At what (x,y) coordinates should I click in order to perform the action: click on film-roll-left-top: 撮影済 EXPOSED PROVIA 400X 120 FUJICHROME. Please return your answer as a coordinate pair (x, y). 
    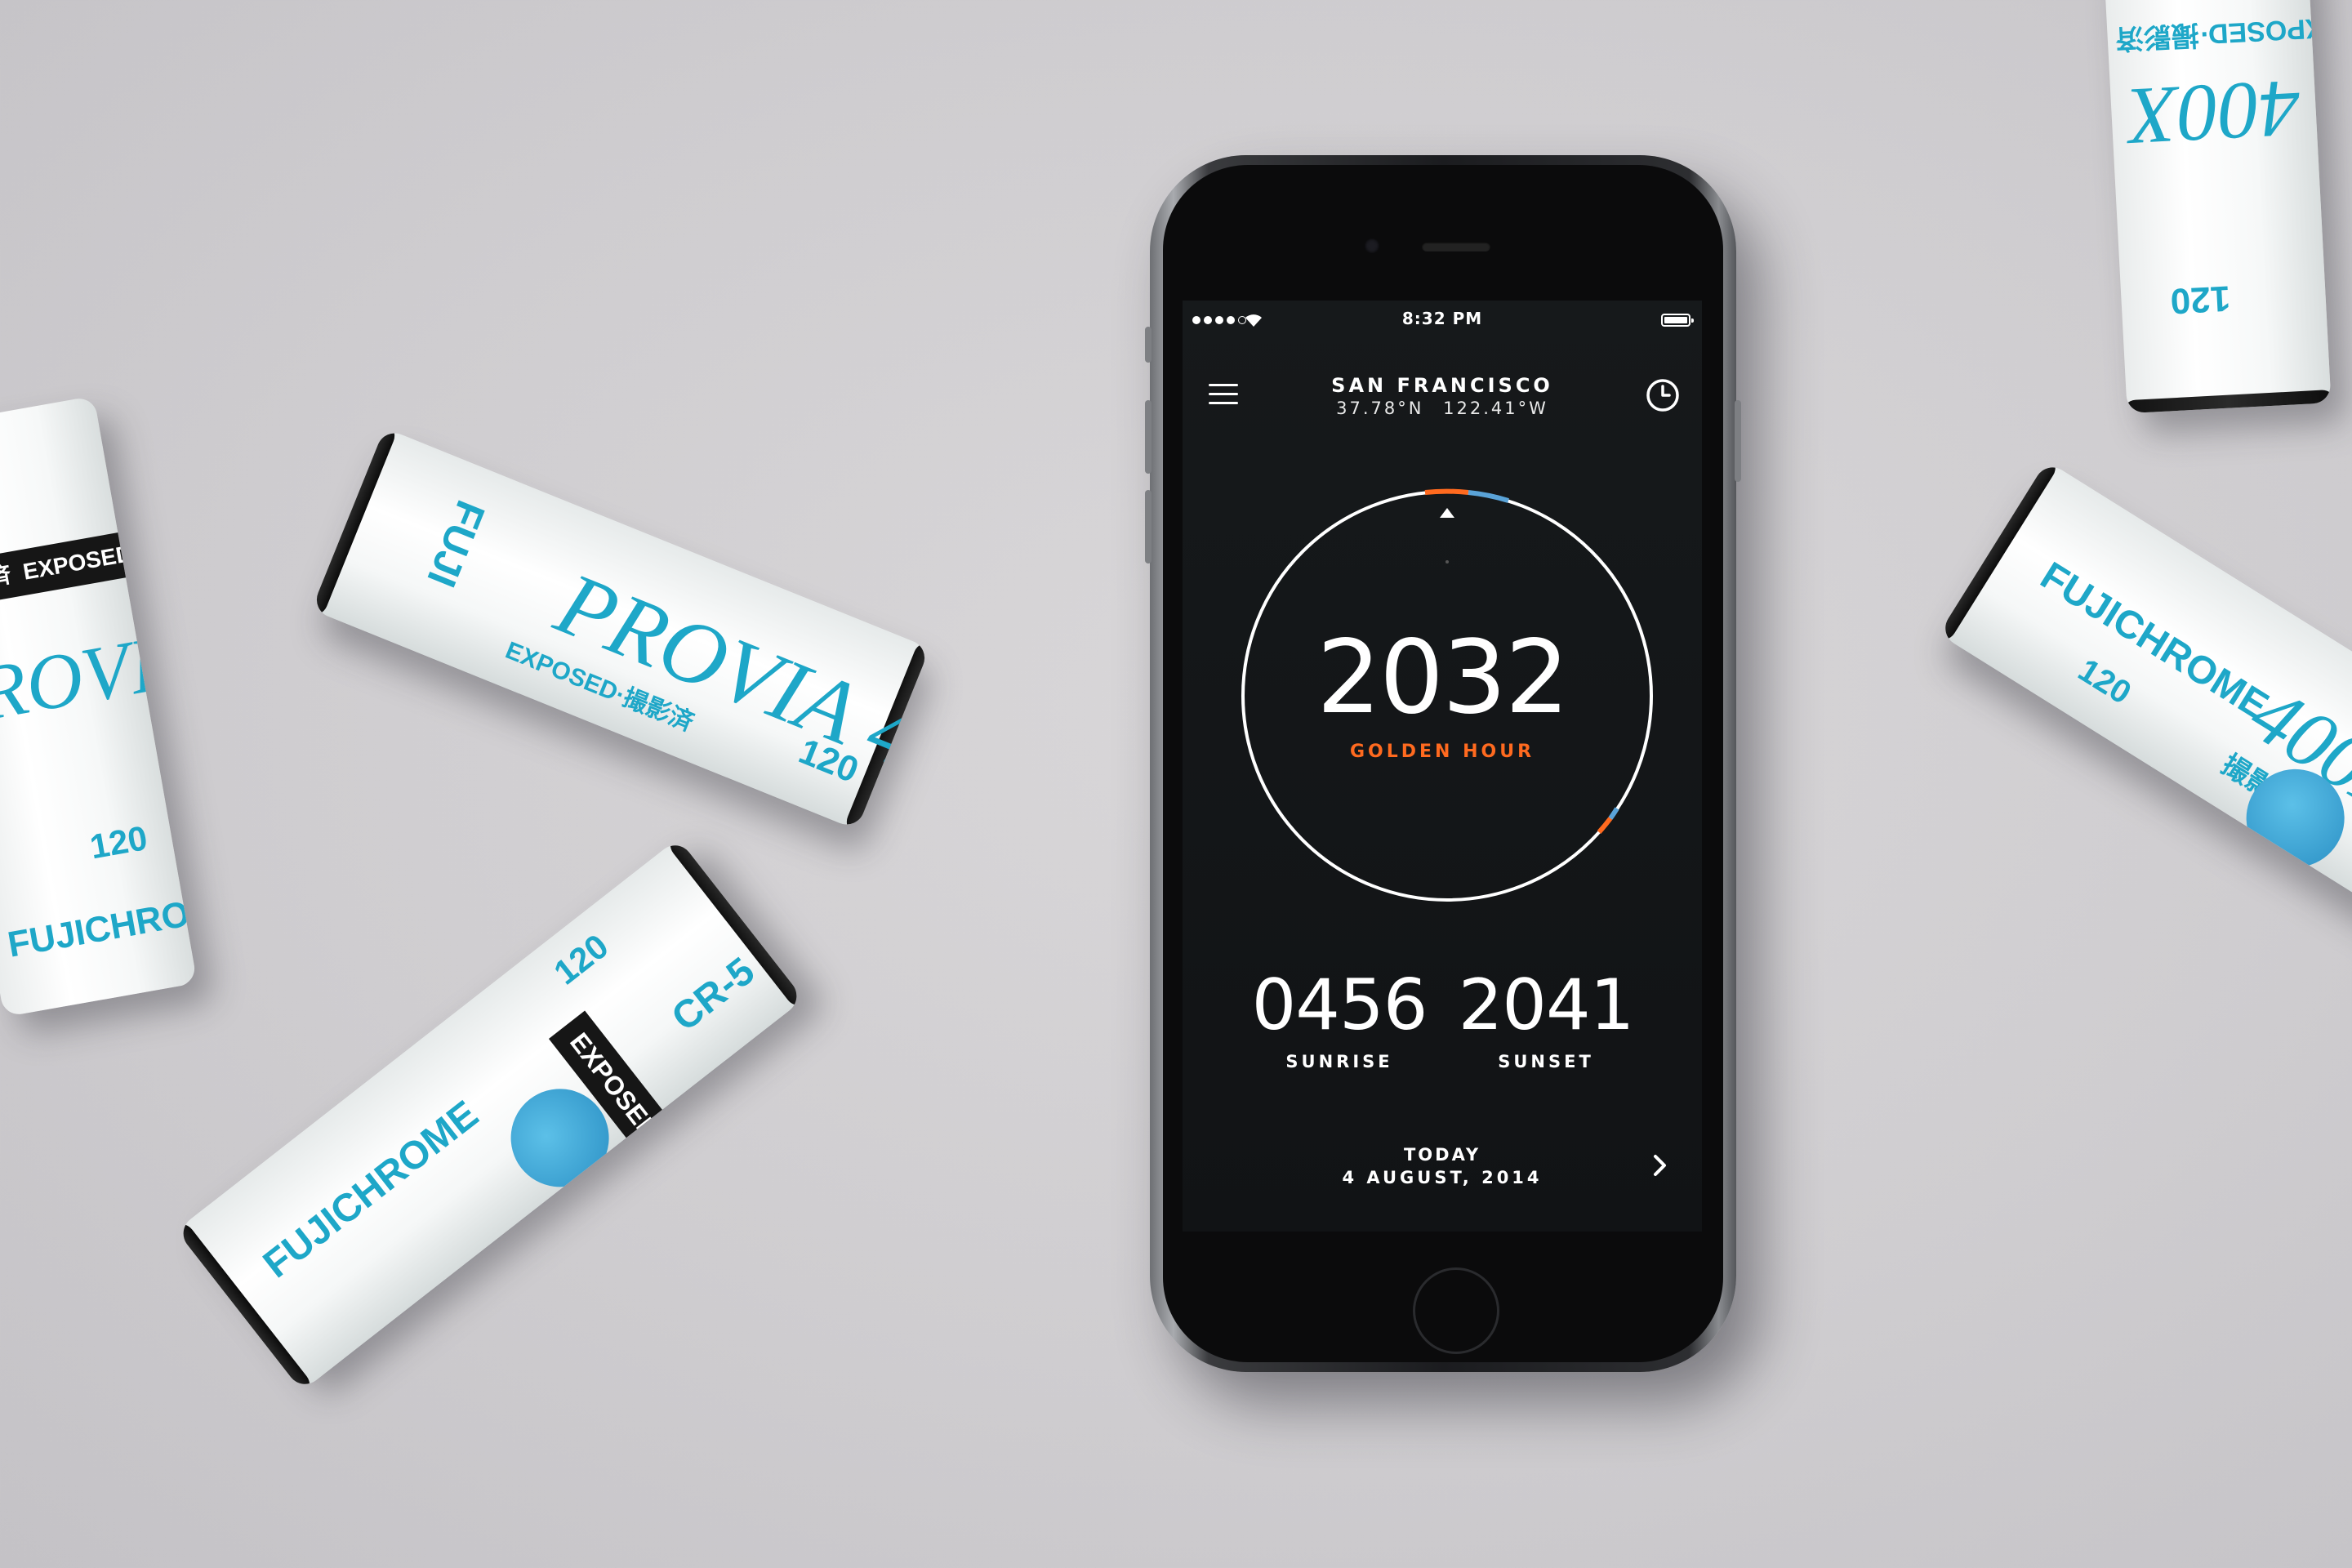
    Looking at the image, I should click on (99, 706).